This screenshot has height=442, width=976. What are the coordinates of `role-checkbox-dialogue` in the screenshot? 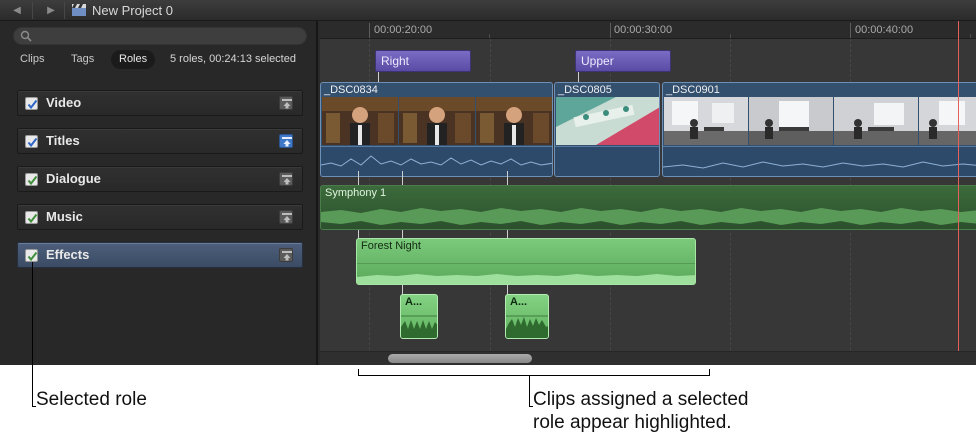 It's located at (31, 179).